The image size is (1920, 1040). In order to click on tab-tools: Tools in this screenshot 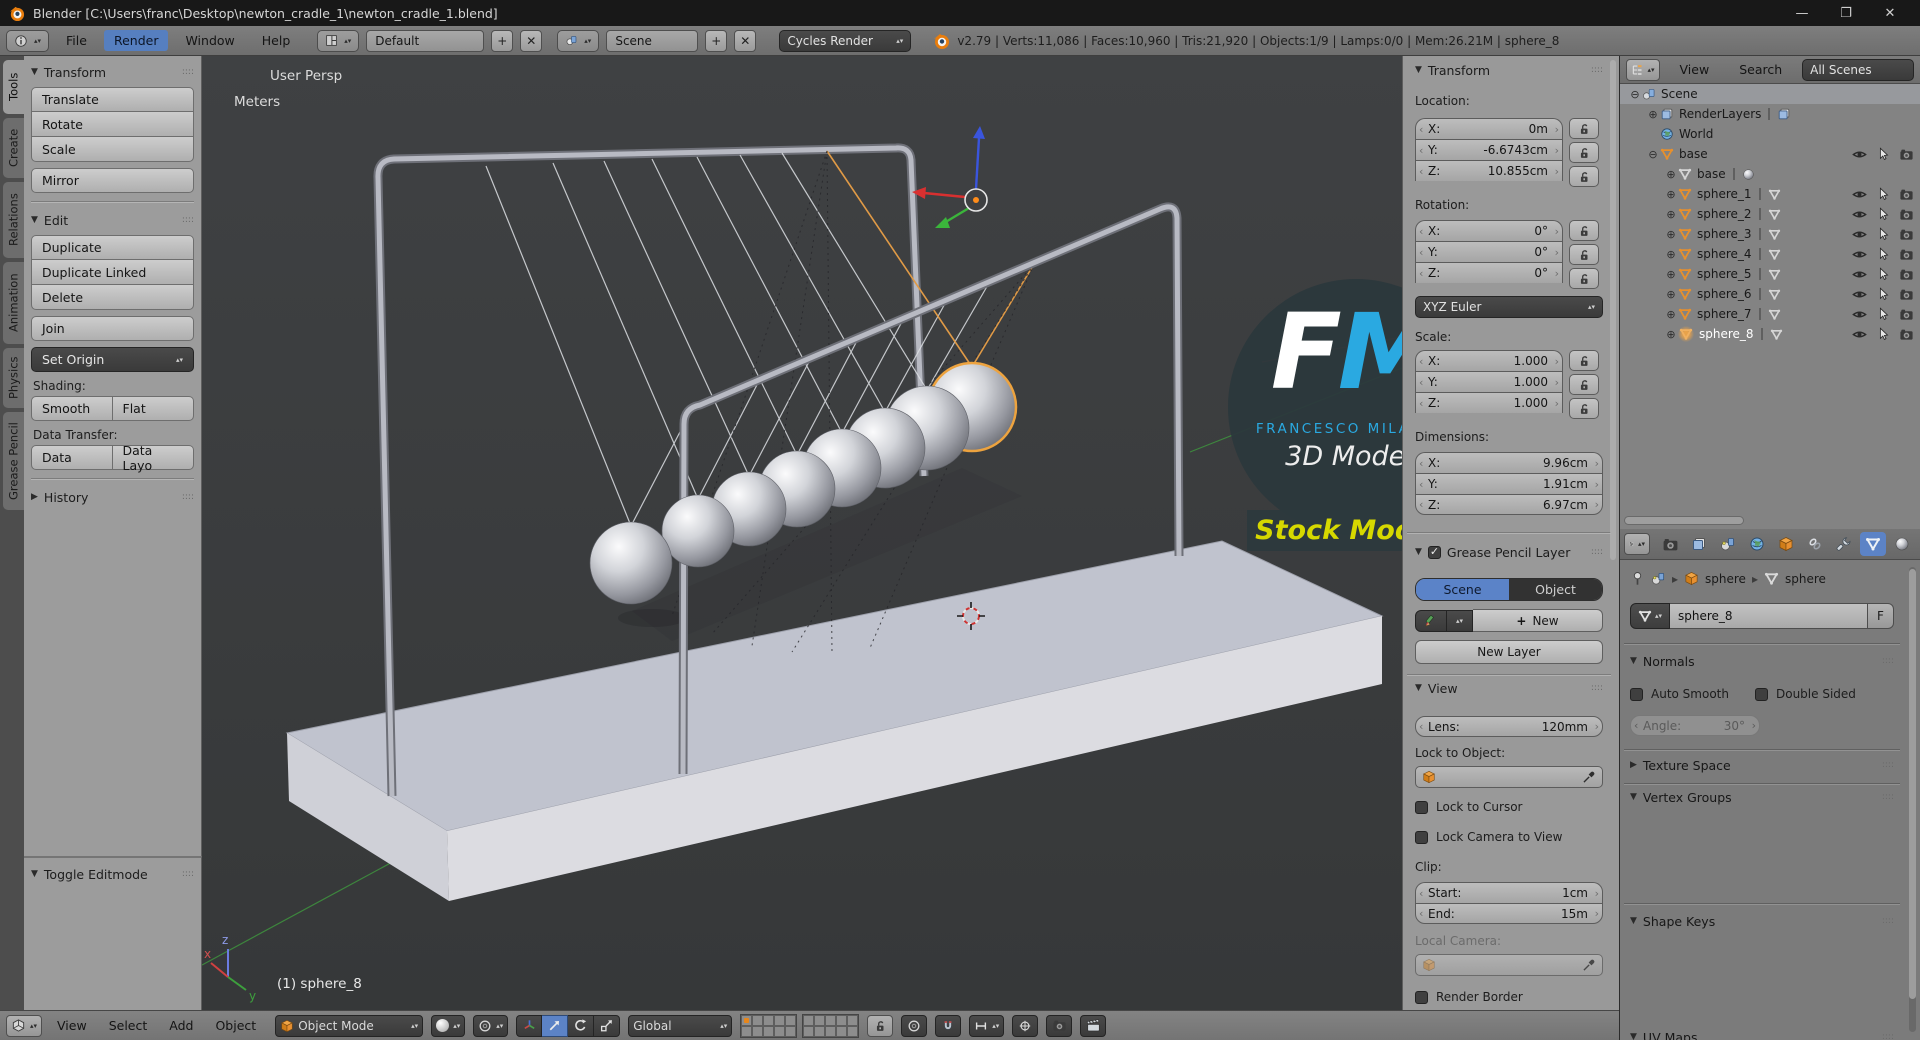, I will do `click(13, 87)`.